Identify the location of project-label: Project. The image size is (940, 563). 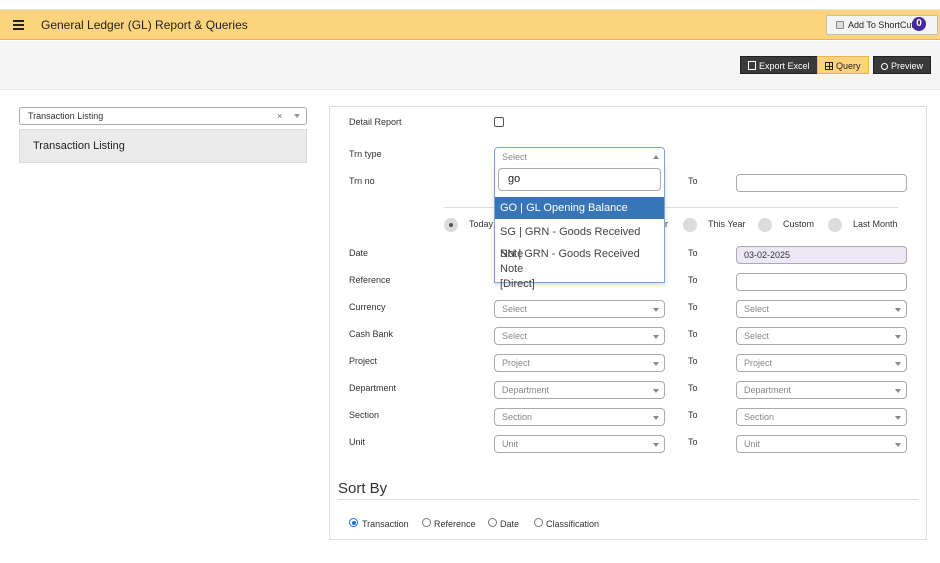
(363, 361).